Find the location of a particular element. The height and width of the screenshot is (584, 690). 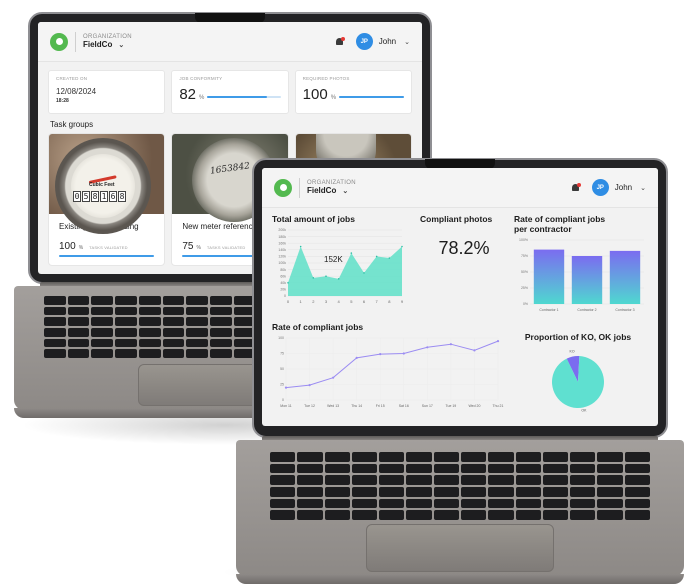

required-photos-progress is located at coordinates (371, 97).